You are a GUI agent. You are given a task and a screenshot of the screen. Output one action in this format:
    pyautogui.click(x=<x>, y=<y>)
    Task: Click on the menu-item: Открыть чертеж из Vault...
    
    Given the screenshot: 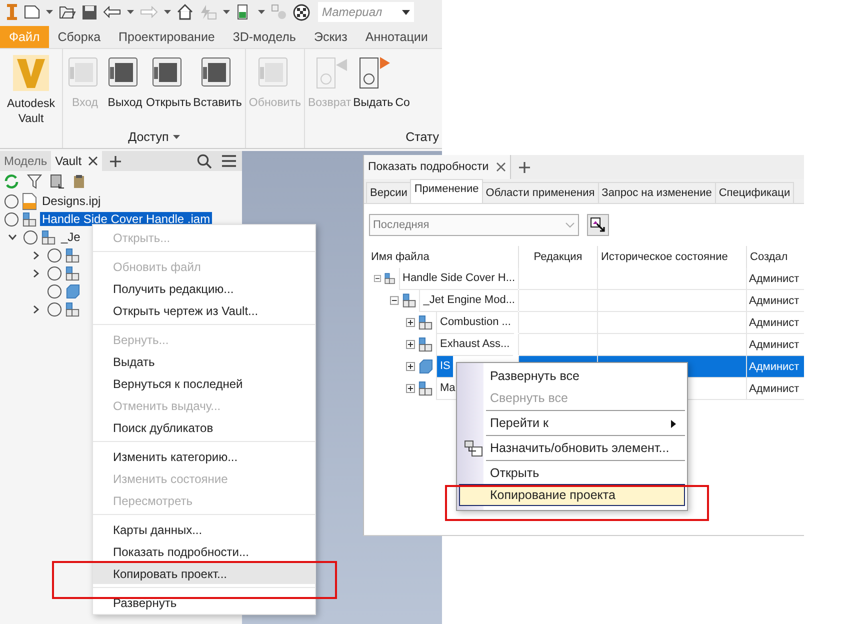 What is the action you would take?
    pyautogui.click(x=204, y=310)
    